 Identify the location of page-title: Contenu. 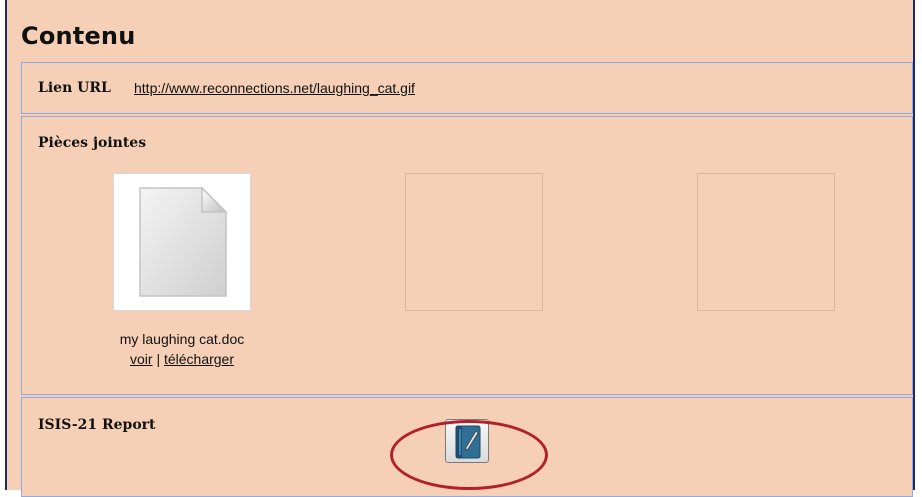
(78, 36).